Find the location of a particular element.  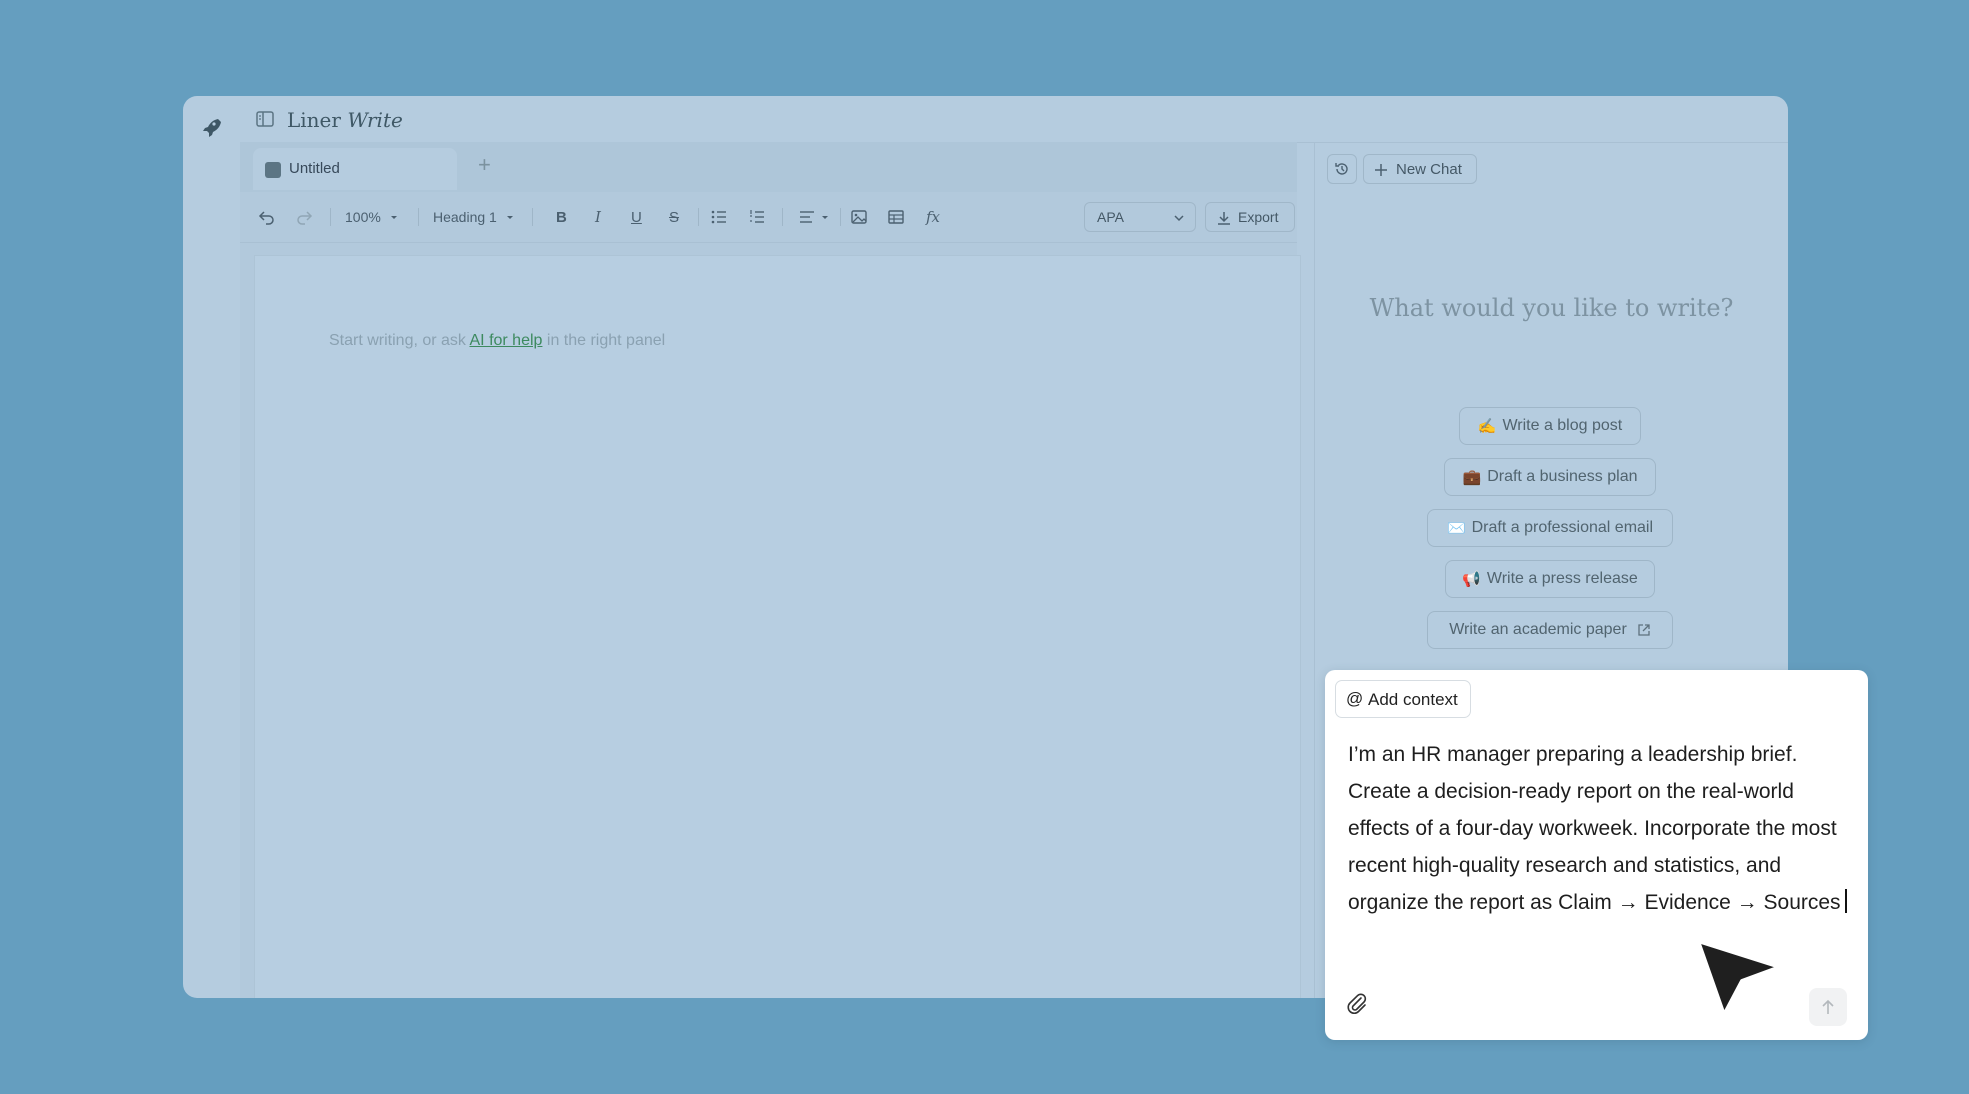

briefcase-icon: 💼 is located at coordinates (1472, 477).